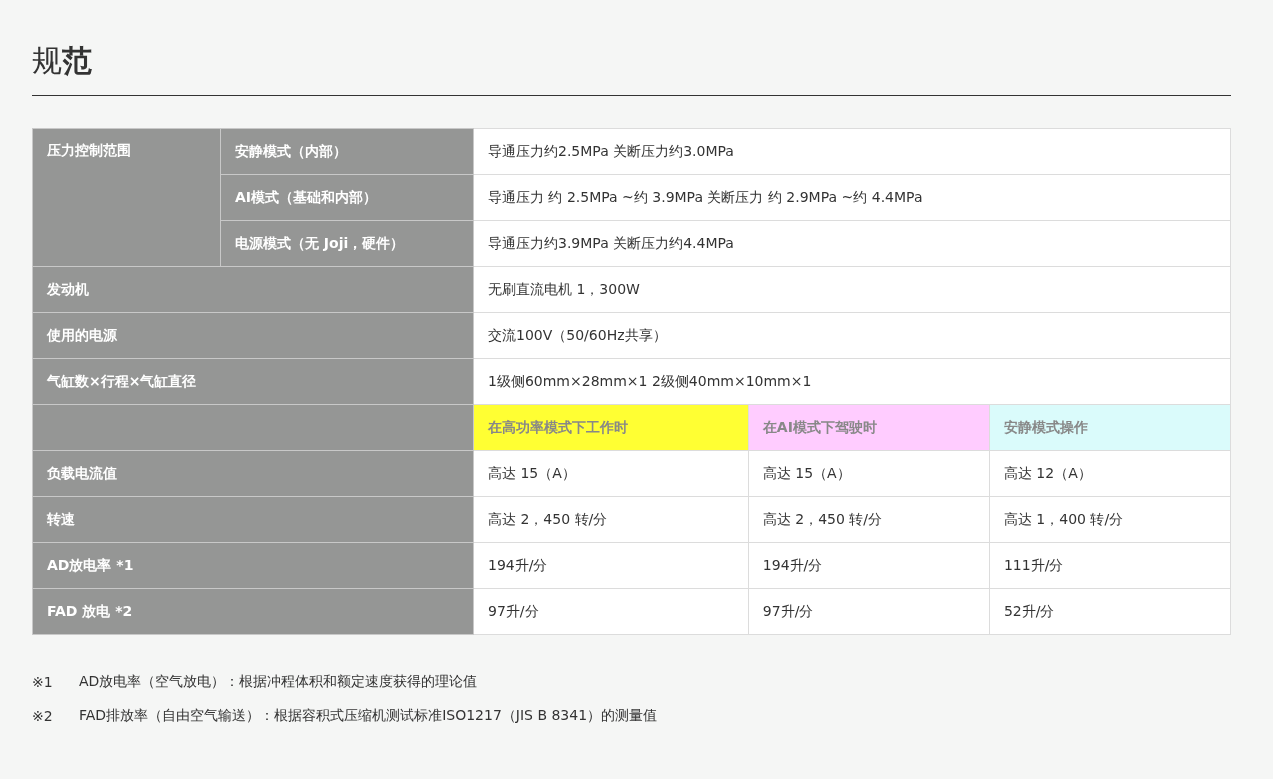 The height and width of the screenshot is (779, 1273). I want to click on row-header: FAD 放电 *2, so click(253, 611).